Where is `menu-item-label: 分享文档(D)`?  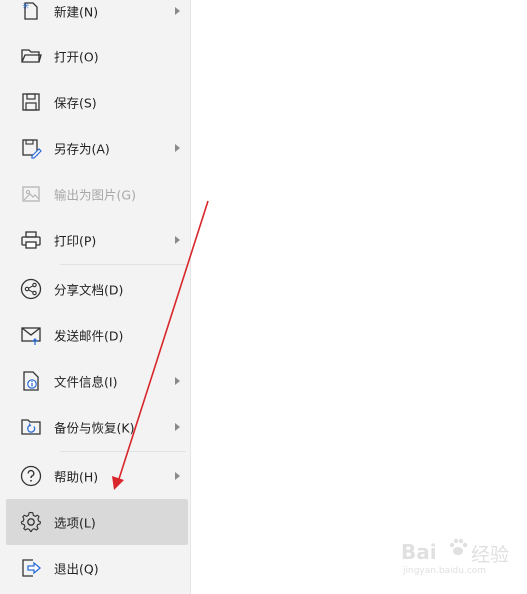
menu-item-label: 分享文档(D) is located at coordinates (89, 290).